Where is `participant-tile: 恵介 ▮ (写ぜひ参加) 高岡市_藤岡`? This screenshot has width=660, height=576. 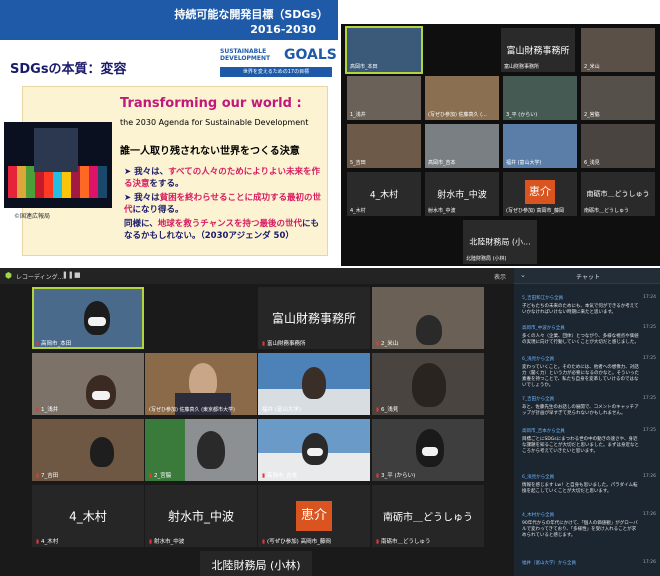
participant-tile: 恵介 ▮ (写ぜひ参加) 高岡市_藤岡 is located at coordinates (314, 516).